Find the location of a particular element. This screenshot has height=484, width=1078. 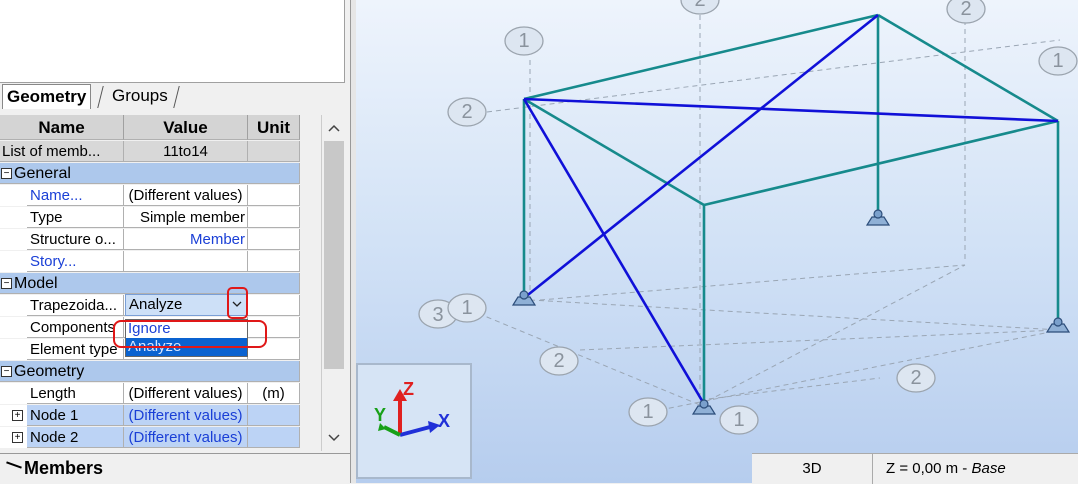

length-value: (Different values) is located at coordinates (186, 393).